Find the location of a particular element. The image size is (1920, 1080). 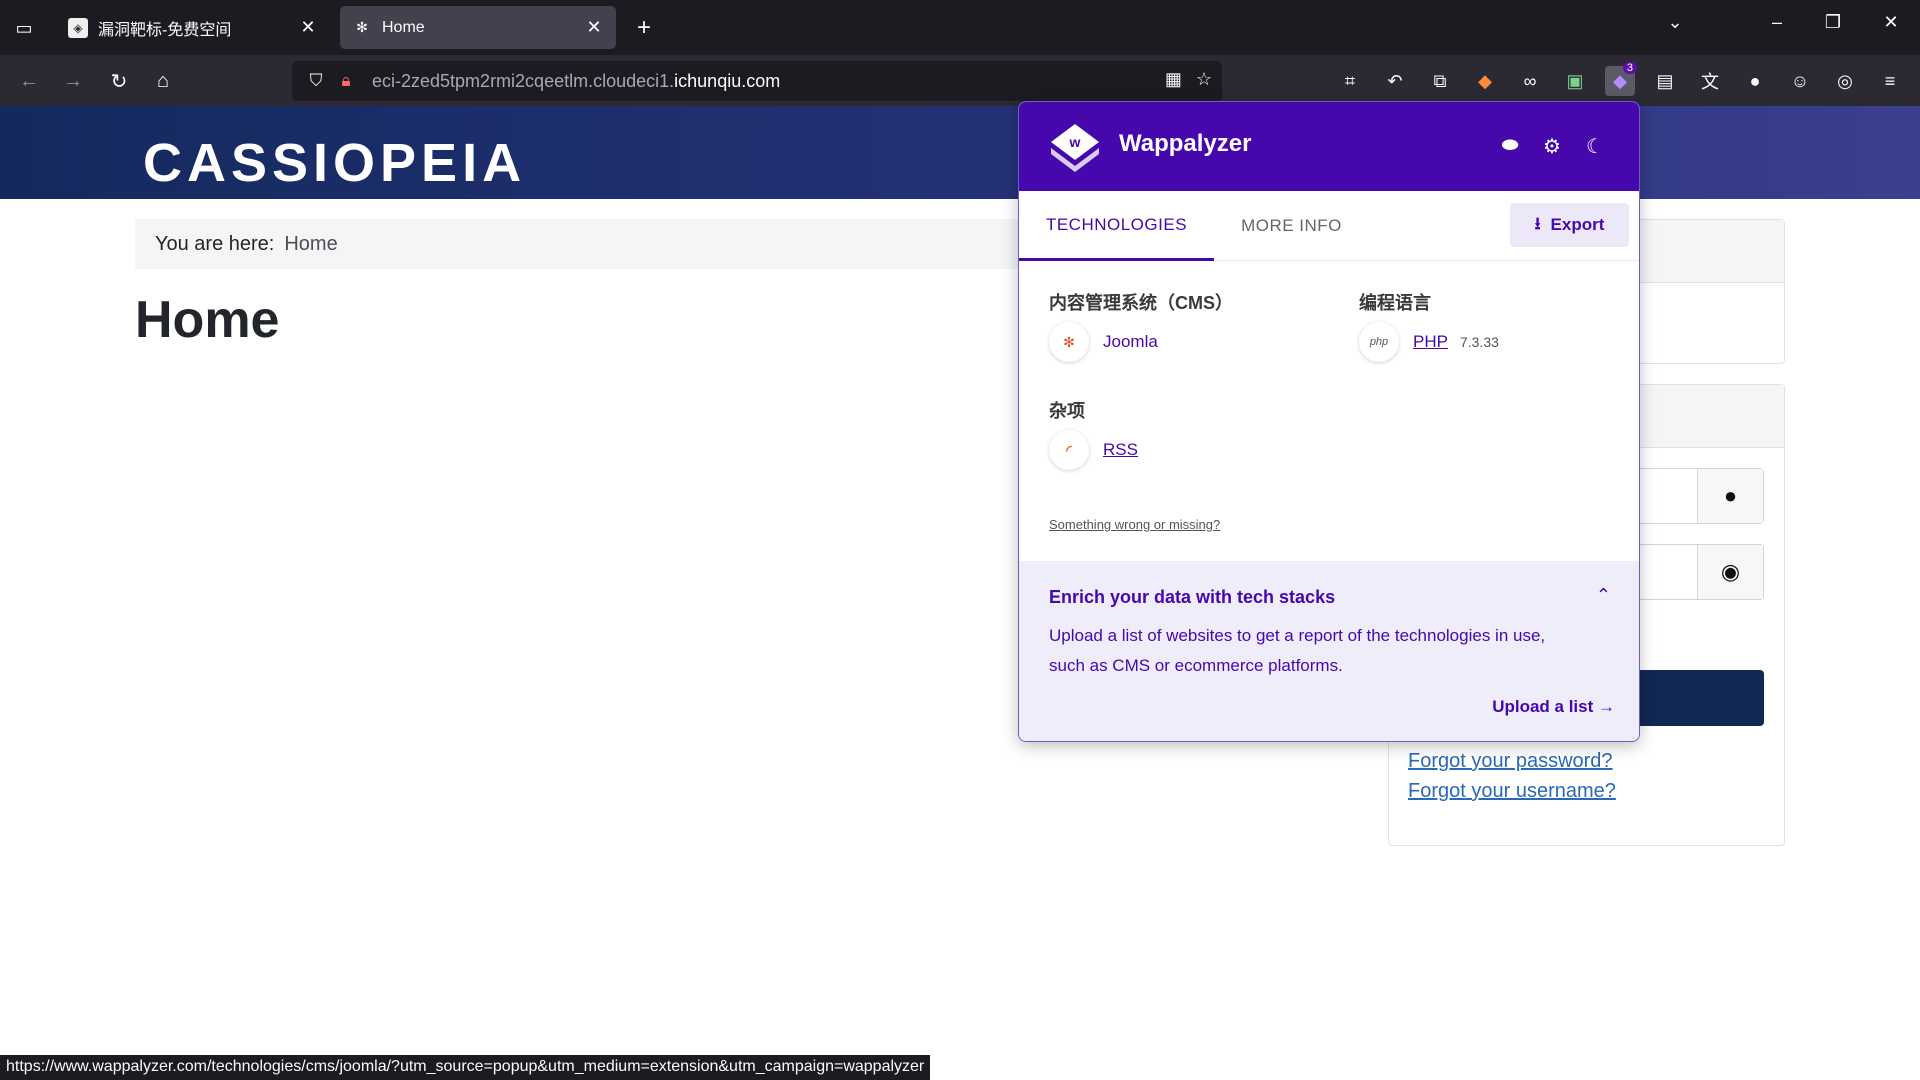

category-misc: 杂项 is located at coordinates (1067, 411).